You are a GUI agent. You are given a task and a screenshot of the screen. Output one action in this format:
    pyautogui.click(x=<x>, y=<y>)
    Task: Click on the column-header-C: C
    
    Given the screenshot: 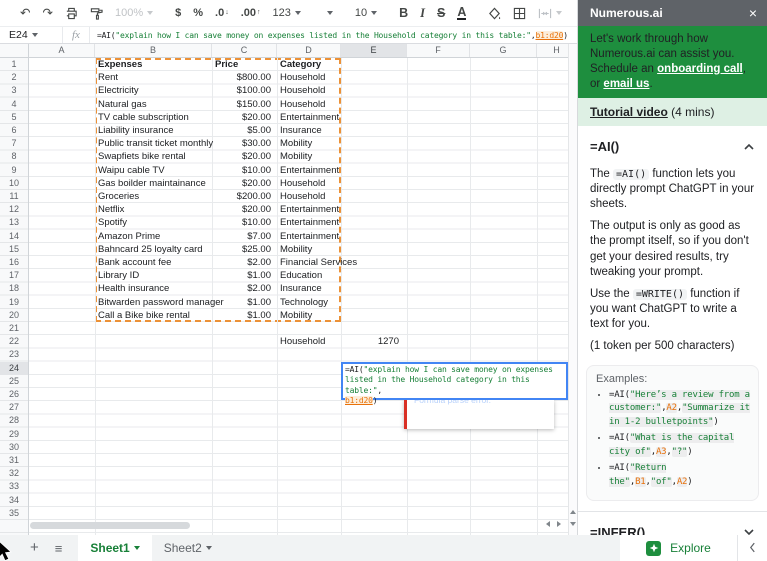 What is the action you would take?
    pyautogui.click(x=244, y=50)
    